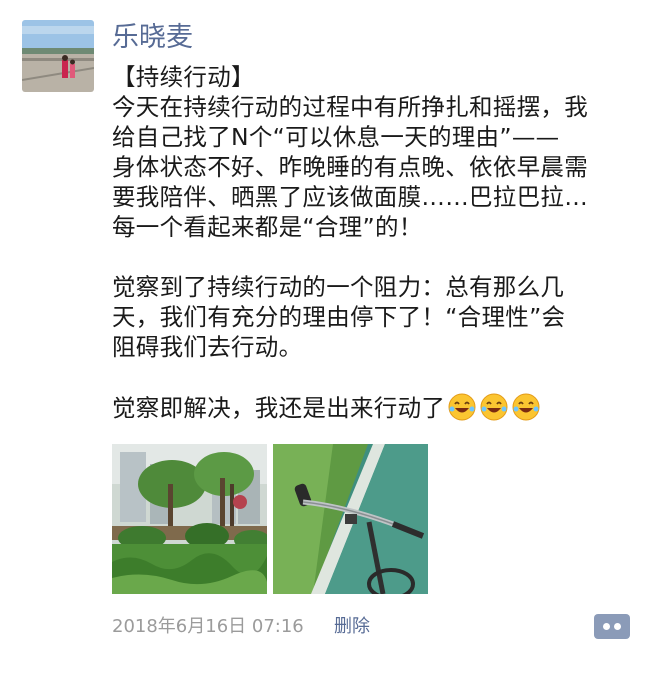 The height and width of the screenshot is (682, 650). I want to click on post-line: 今天在持续行动的过程中有所挣扎和摇摆，我, so click(350, 107).